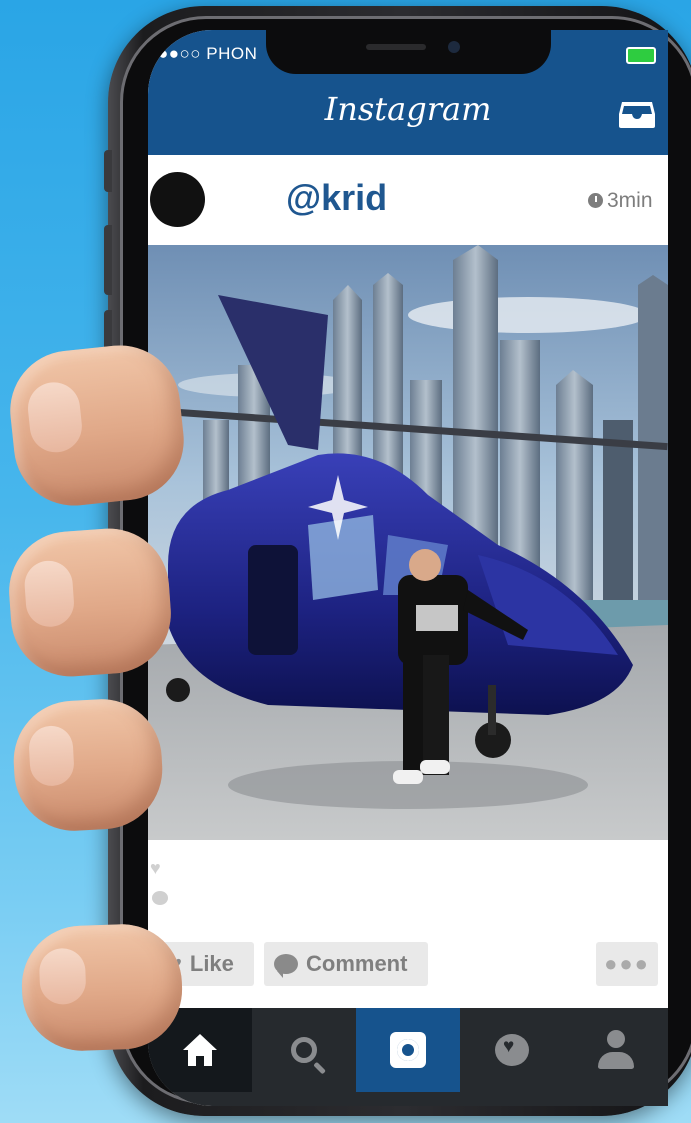 The image size is (691, 1123). I want to click on like-label: Like, so click(211, 963).